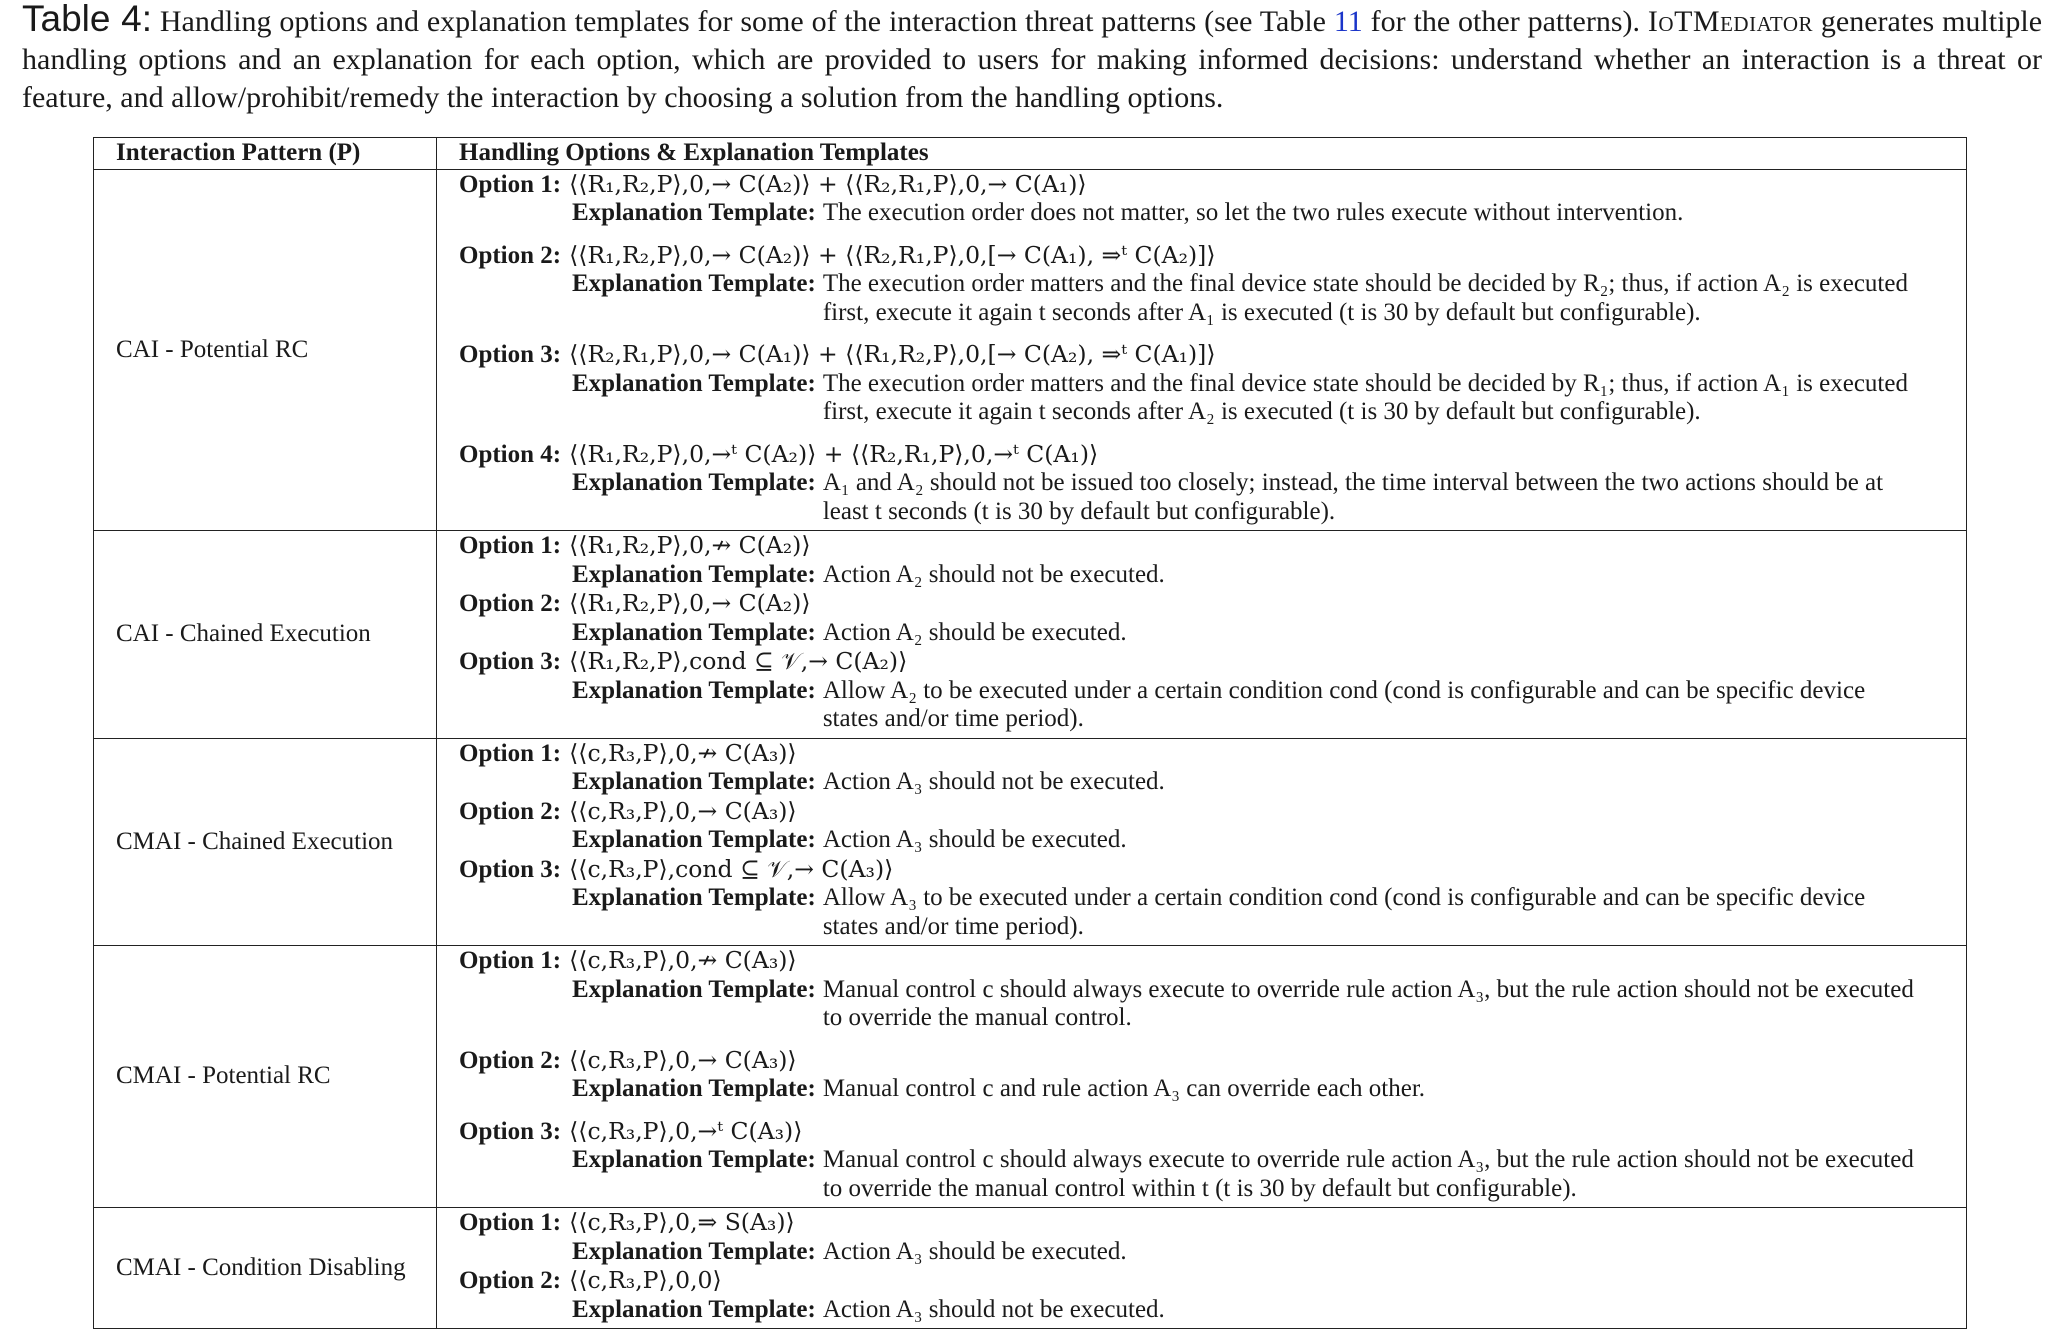  I want to click on option-formula: ⟨⟨R₁,R₂,P⟩,cond ⊆ 𝒱,→ C(A₂)⟩, so click(738, 661).